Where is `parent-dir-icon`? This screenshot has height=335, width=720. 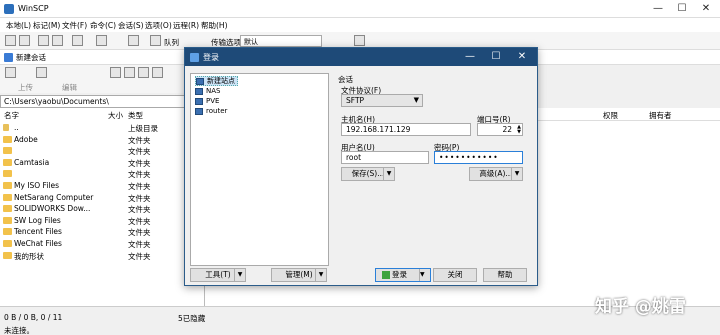
parent-dir-icon is located at coordinates (129, 72).